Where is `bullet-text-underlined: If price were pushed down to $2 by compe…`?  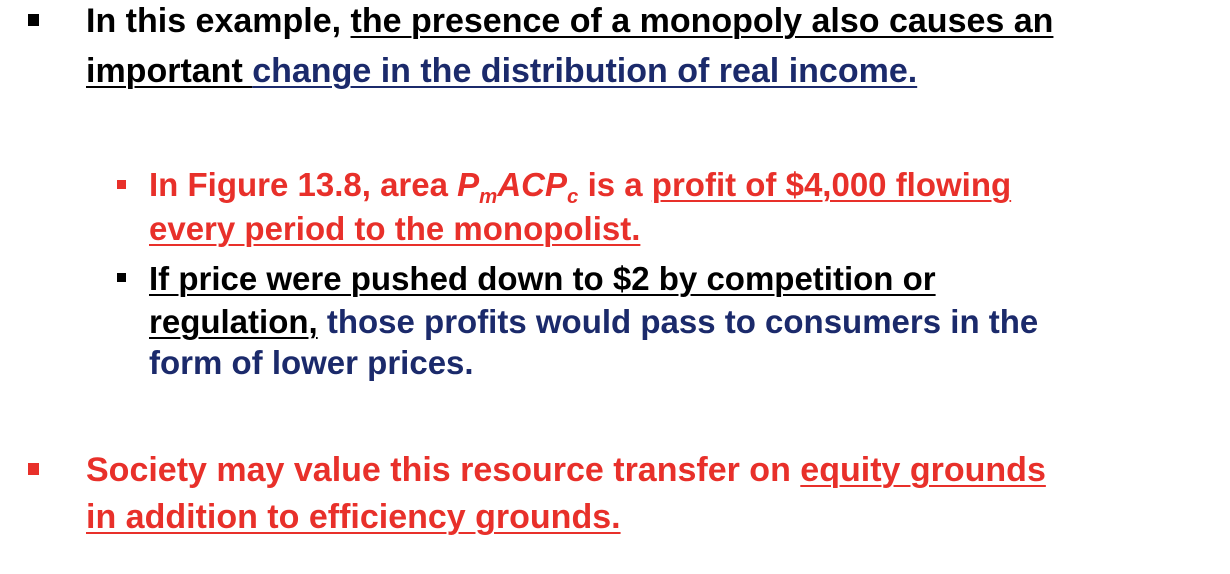
bullet-text-underlined: If price were pushed down to $2 by compe… is located at coordinates (542, 278).